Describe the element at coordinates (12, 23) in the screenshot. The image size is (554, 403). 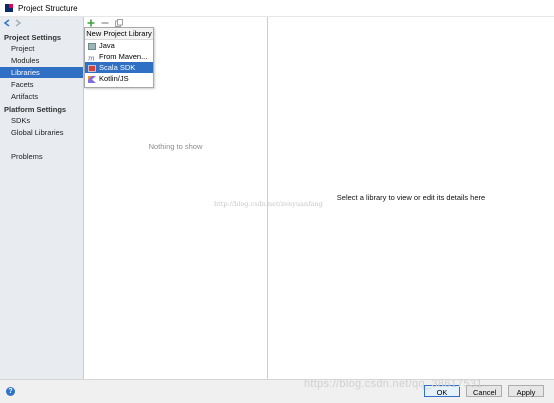
I see `nav-arrows` at that location.